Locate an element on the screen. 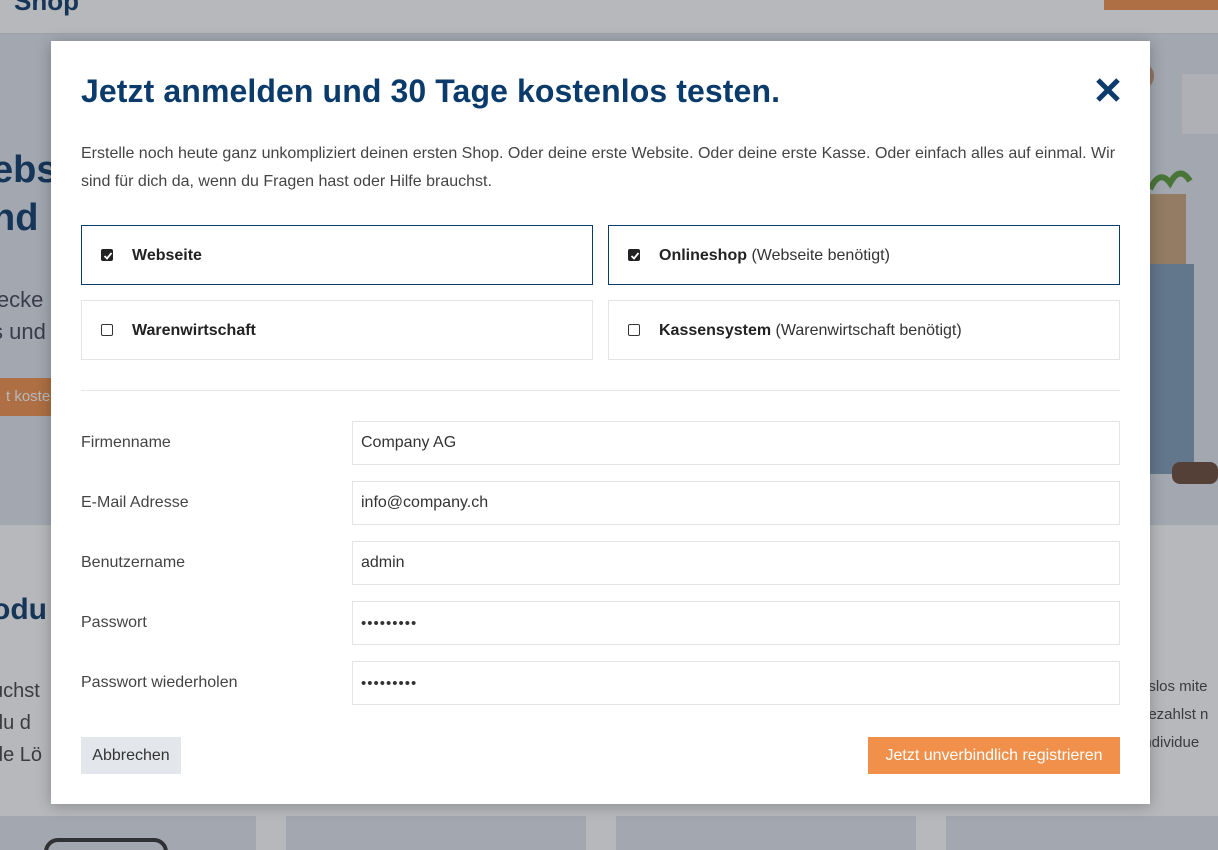 The image size is (1218, 850). option-label: Onlineshop (Webseite benötigt) is located at coordinates (774, 256).